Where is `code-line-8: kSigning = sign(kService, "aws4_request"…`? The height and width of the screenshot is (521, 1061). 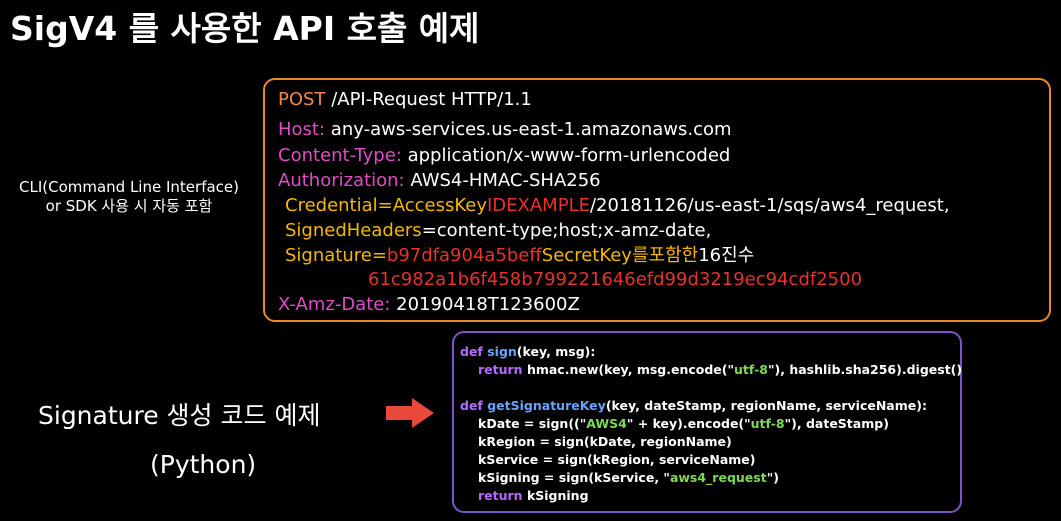 code-line-8: kSigning = sign(kService, "aws4_request"… is located at coordinates (628, 478).